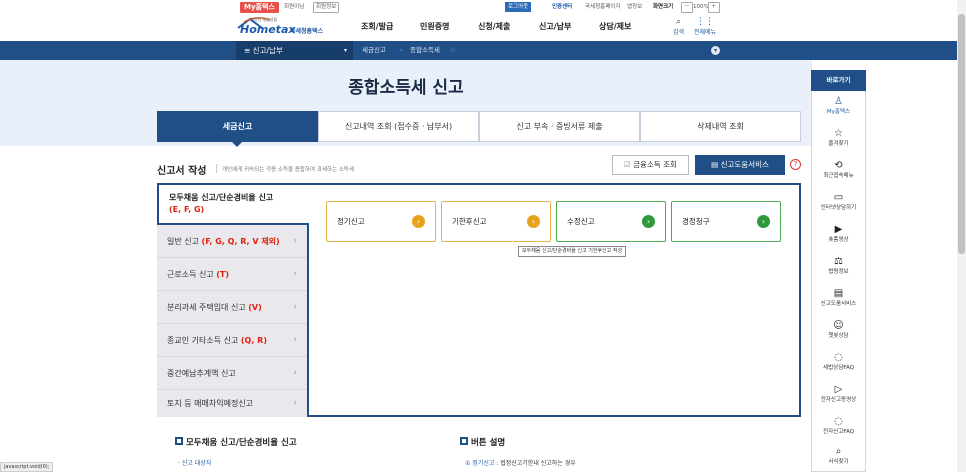  I want to click on quick-form-search: ⌕ 서식찾기, so click(838, 455).